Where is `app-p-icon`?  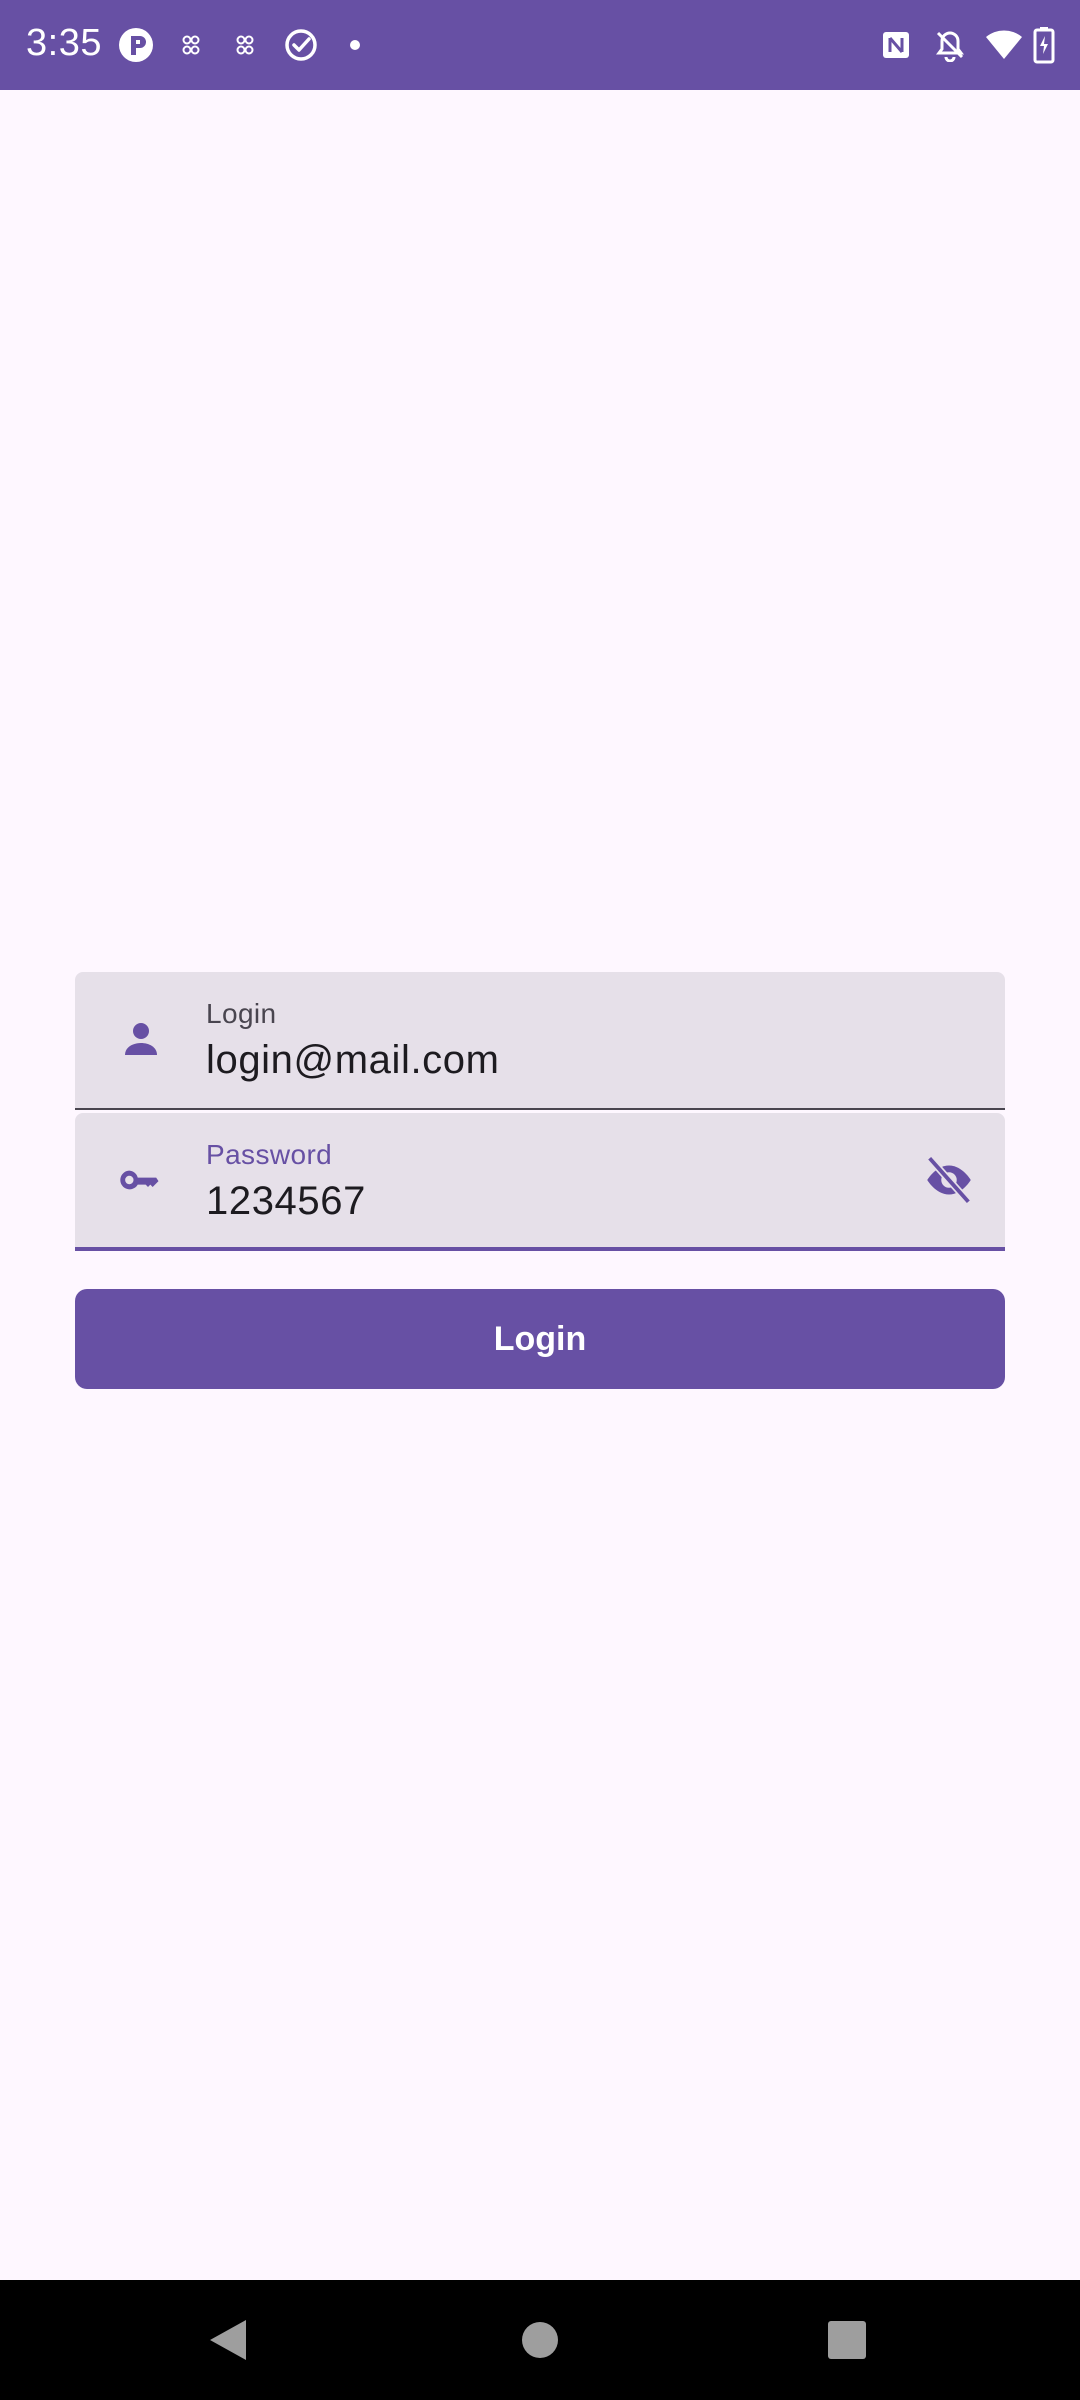 app-p-icon is located at coordinates (136, 45).